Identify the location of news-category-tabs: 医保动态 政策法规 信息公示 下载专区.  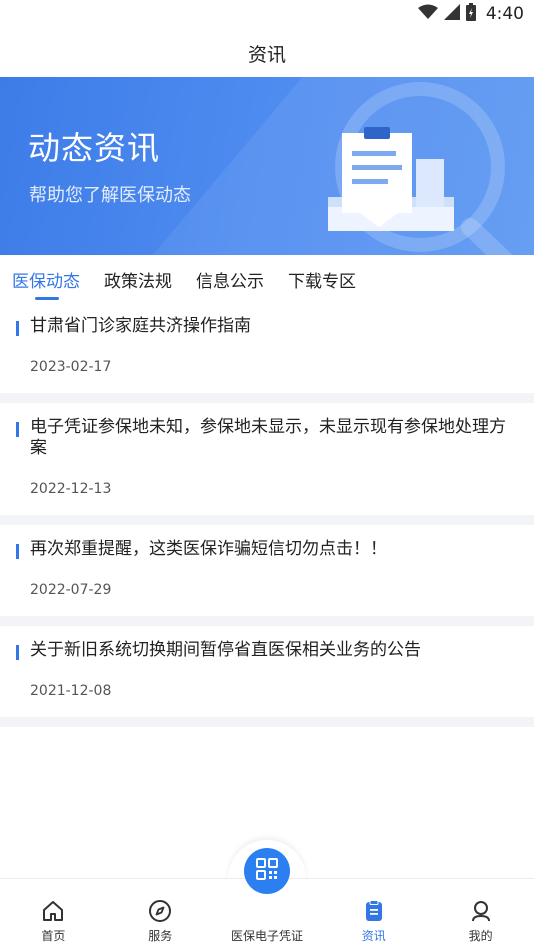
(267, 279).